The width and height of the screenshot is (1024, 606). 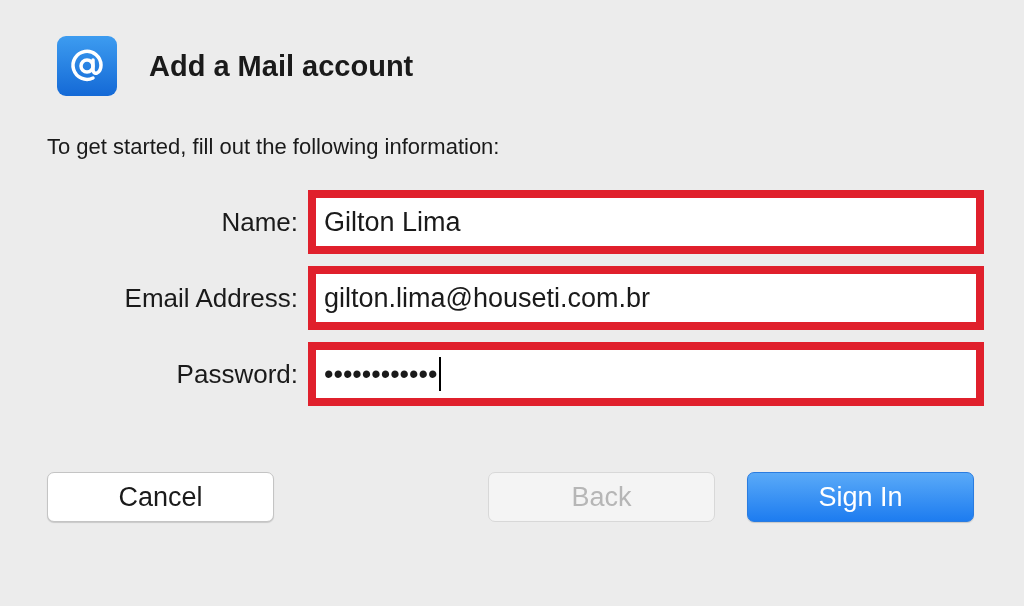 I want to click on input-field: Gilton Lima, so click(x=646, y=222).